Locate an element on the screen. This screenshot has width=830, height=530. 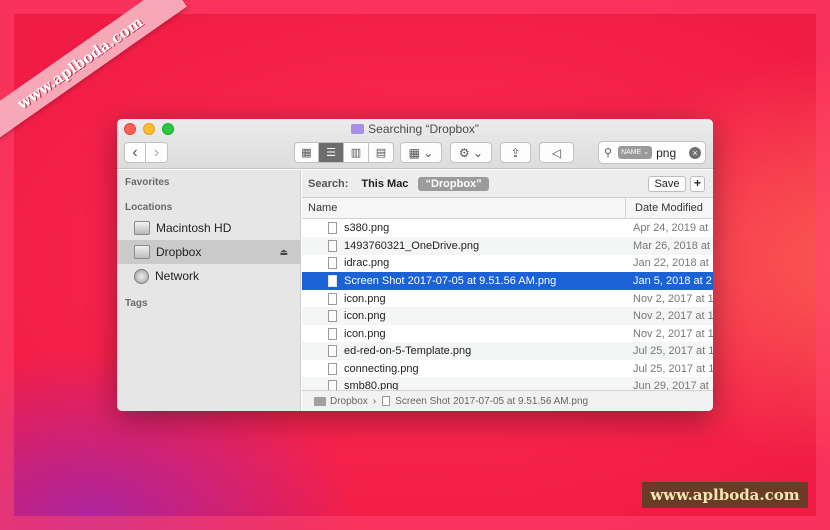
file-date: Jan 22, 2018 at is located at coordinates (671, 263).